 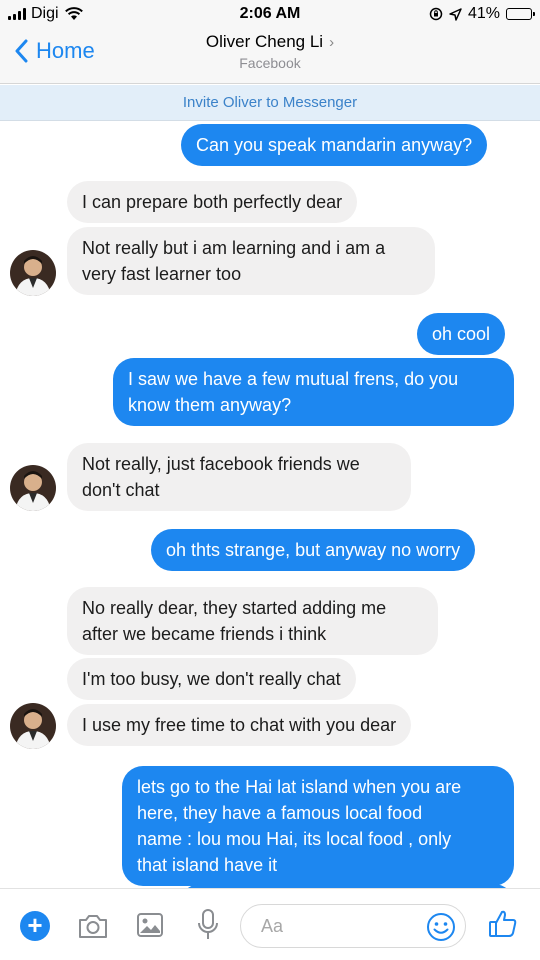 I want to click on message-input-placeholder: Aa, so click(x=272, y=926).